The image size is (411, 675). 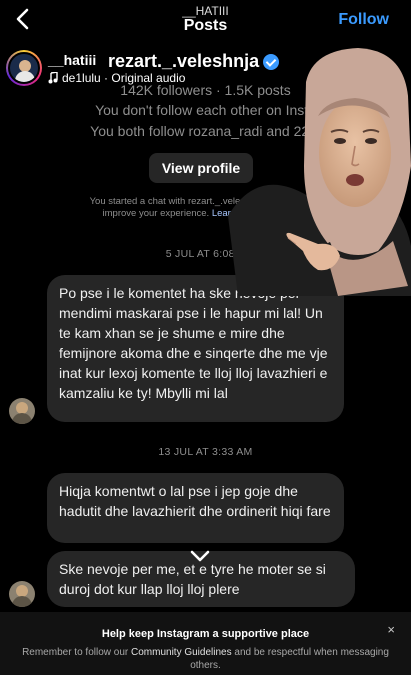 What do you see at coordinates (72, 60) in the screenshot?
I see `reel-username: __hatiii` at bounding box center [72, 60].